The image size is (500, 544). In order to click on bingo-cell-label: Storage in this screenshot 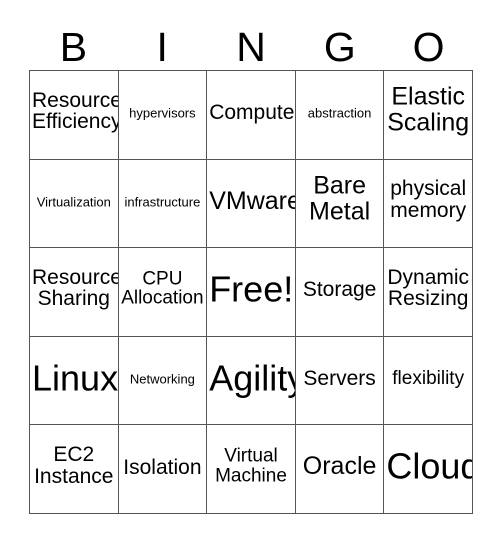, I will do `click(339, 290)`.